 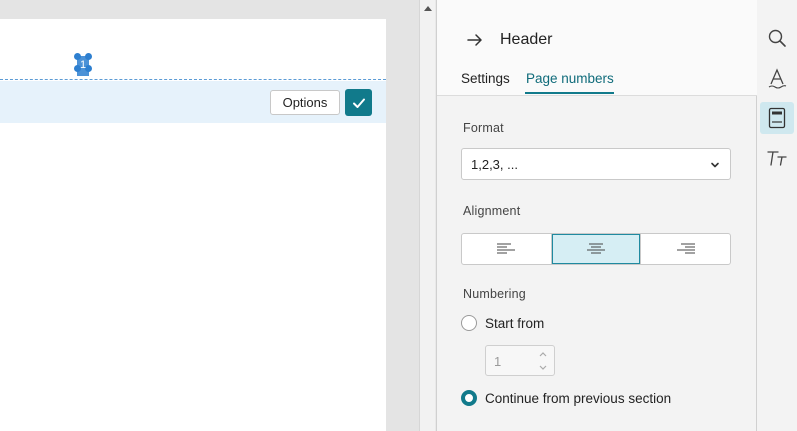 I want to click on alignment-segmented-control, so click(x=596, y=249).